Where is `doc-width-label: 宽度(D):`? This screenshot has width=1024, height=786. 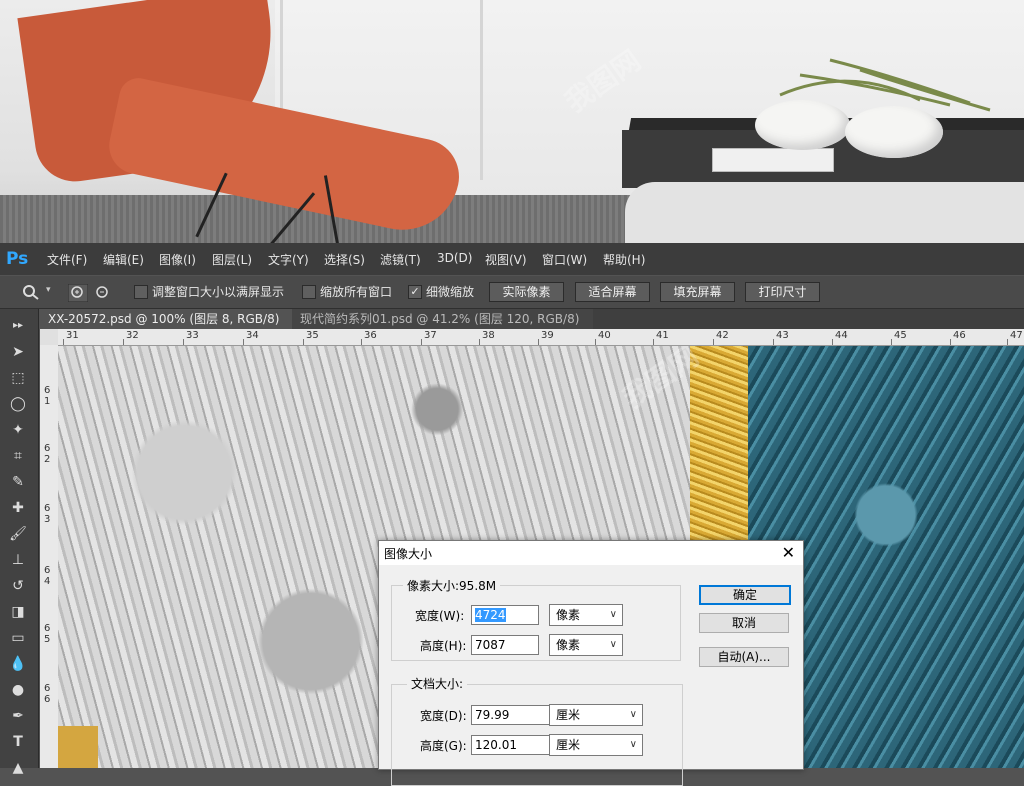 doc-width-label: 宽度(D): is located at coordinates (443, 716).